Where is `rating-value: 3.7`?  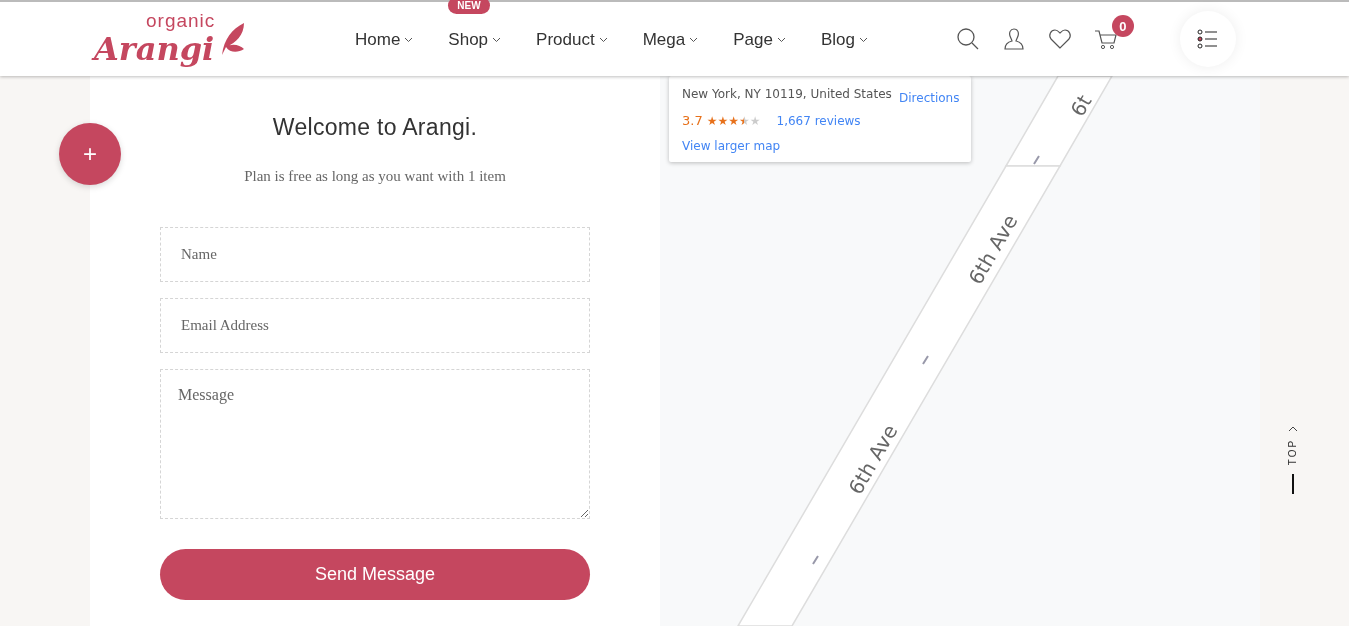
rating-value: 3.7 is located at coordinates (692, 120).